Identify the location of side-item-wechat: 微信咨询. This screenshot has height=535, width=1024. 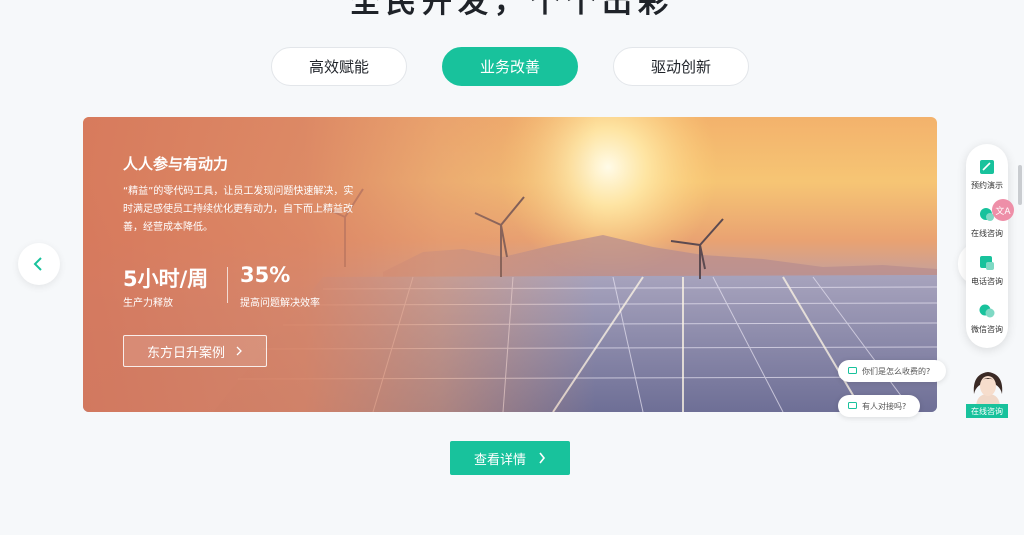
(987, 318).